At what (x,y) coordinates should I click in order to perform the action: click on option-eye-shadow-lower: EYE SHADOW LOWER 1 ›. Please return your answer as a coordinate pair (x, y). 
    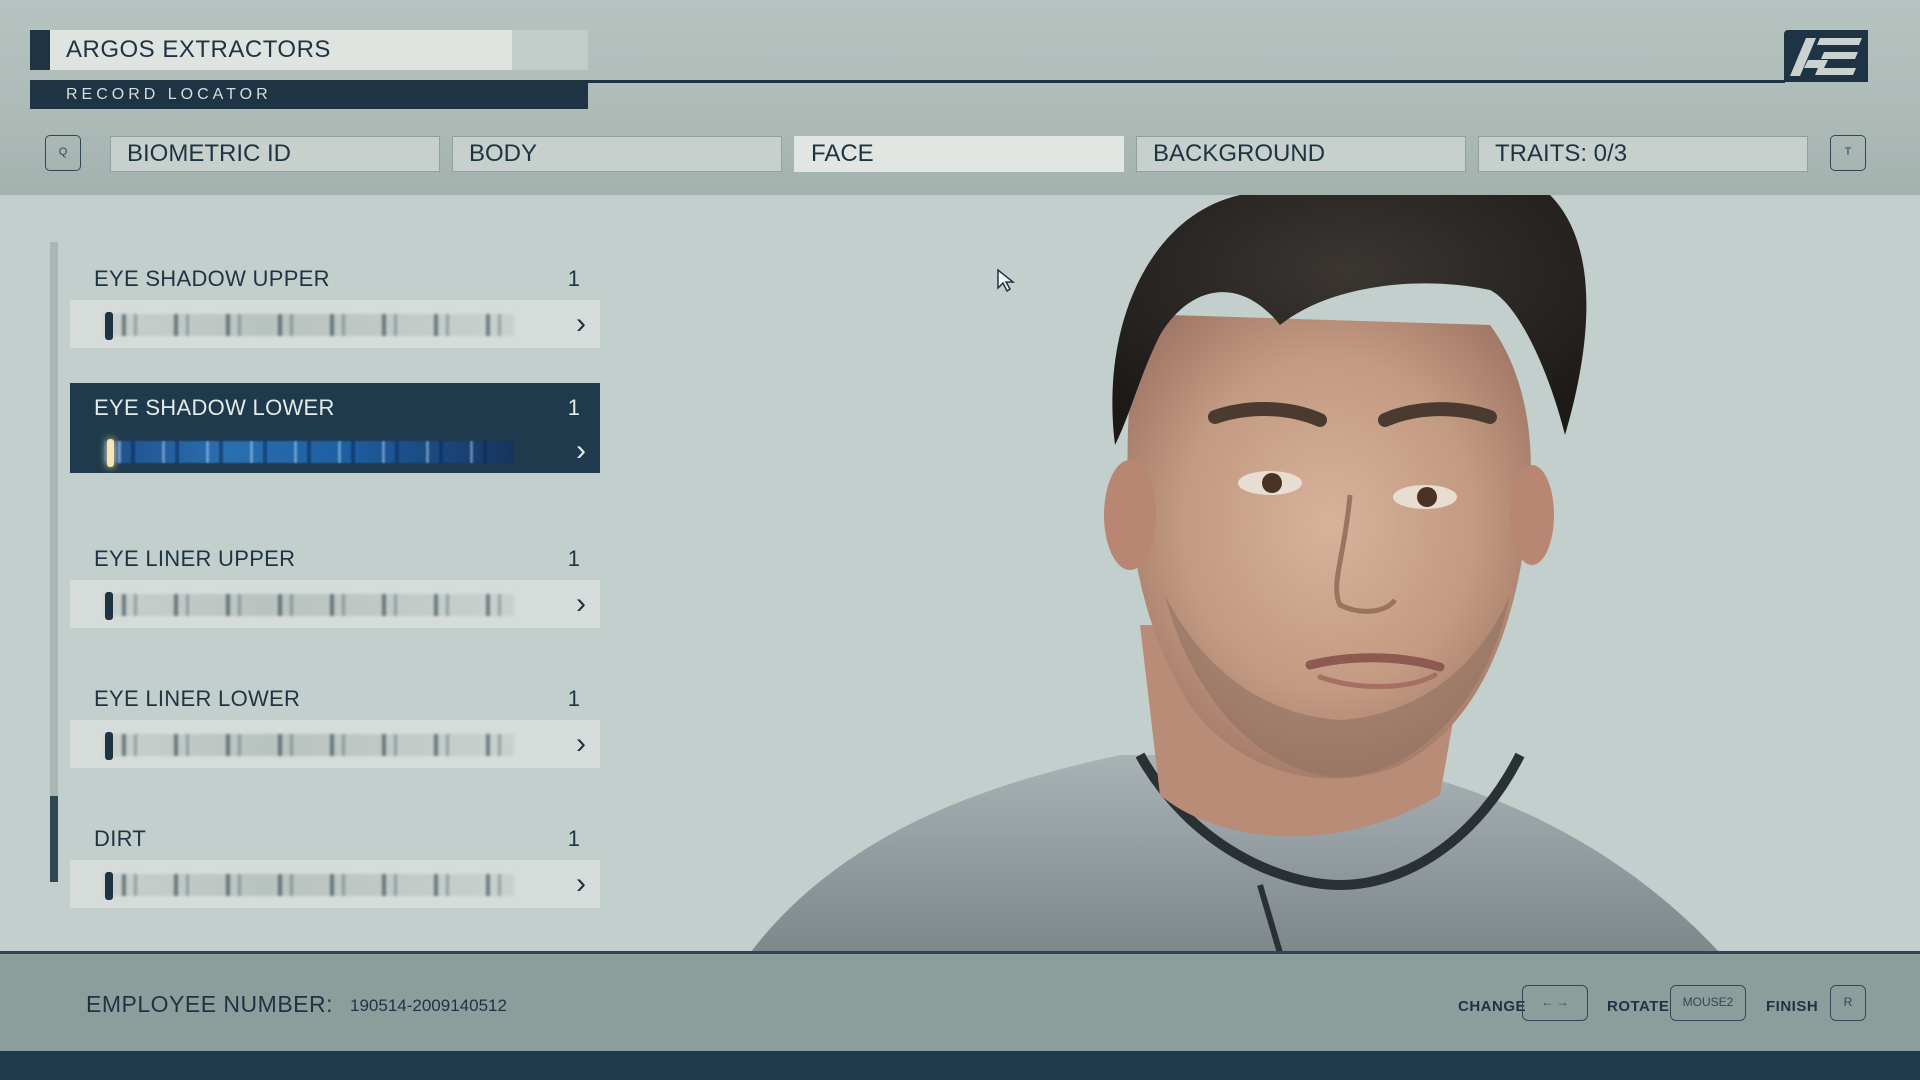
    Looking at the image, I should click on (335, 428).